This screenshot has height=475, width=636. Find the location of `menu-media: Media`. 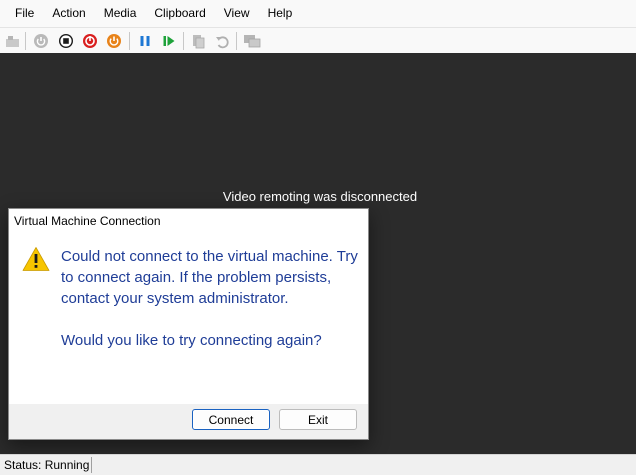

menu-media: Media is located at coordinates (120, 13).